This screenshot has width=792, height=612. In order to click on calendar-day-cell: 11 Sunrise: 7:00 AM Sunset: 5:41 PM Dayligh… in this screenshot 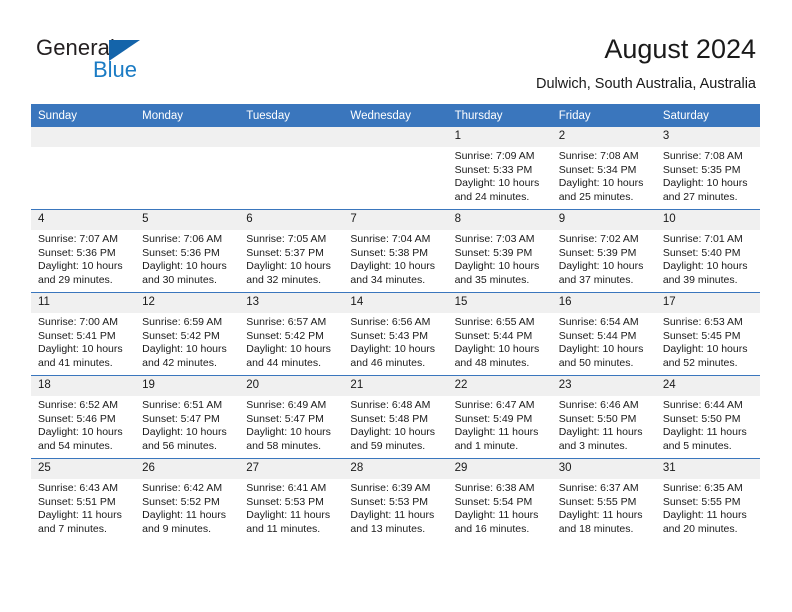, I will do `click(83, 334)`.